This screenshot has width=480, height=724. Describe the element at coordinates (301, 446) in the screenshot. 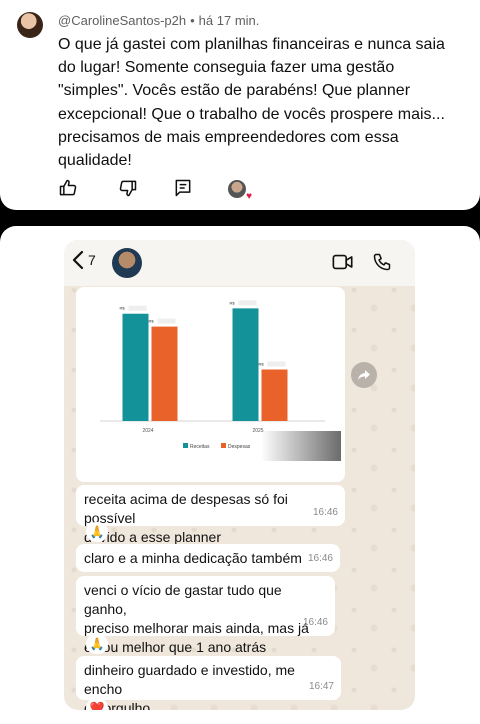

I see `image-edge-shadow` at that location.